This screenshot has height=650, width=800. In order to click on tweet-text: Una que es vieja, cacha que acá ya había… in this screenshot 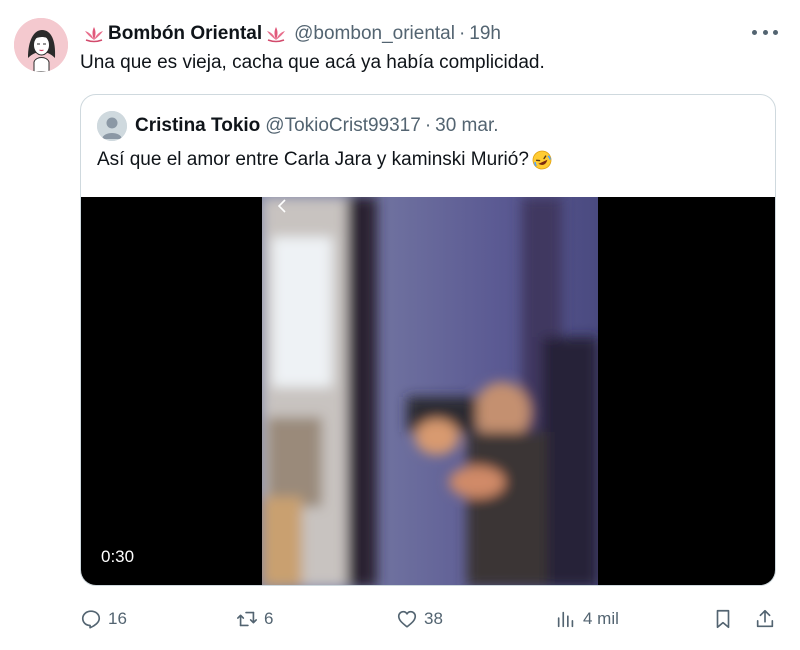, I will do `click(312, 62)`.